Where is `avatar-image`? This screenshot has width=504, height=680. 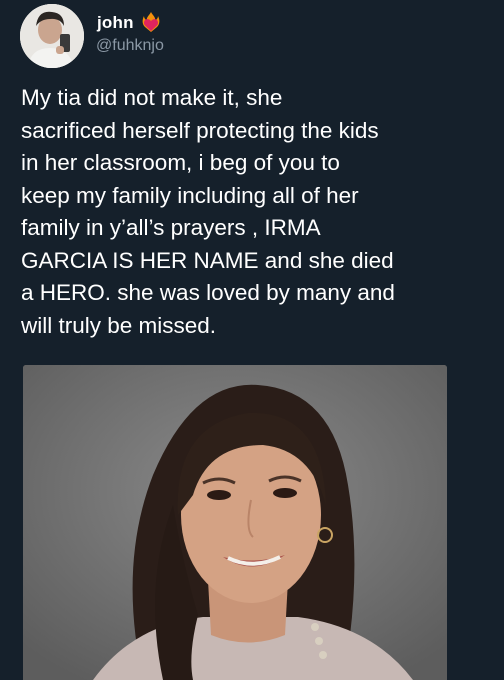 avatar-image is located at coordinates (52, 36).